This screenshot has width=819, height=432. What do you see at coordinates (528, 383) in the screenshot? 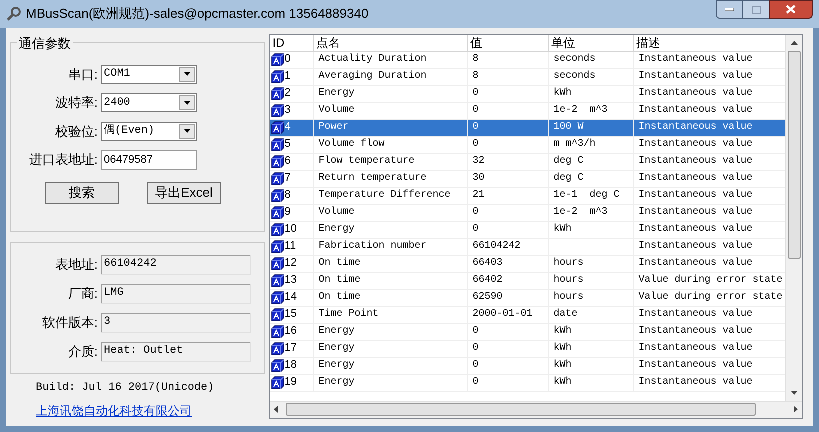
I see `table-row: 19 Energy 0 kWh Instantaneous value` at bounding box center [528, 383].